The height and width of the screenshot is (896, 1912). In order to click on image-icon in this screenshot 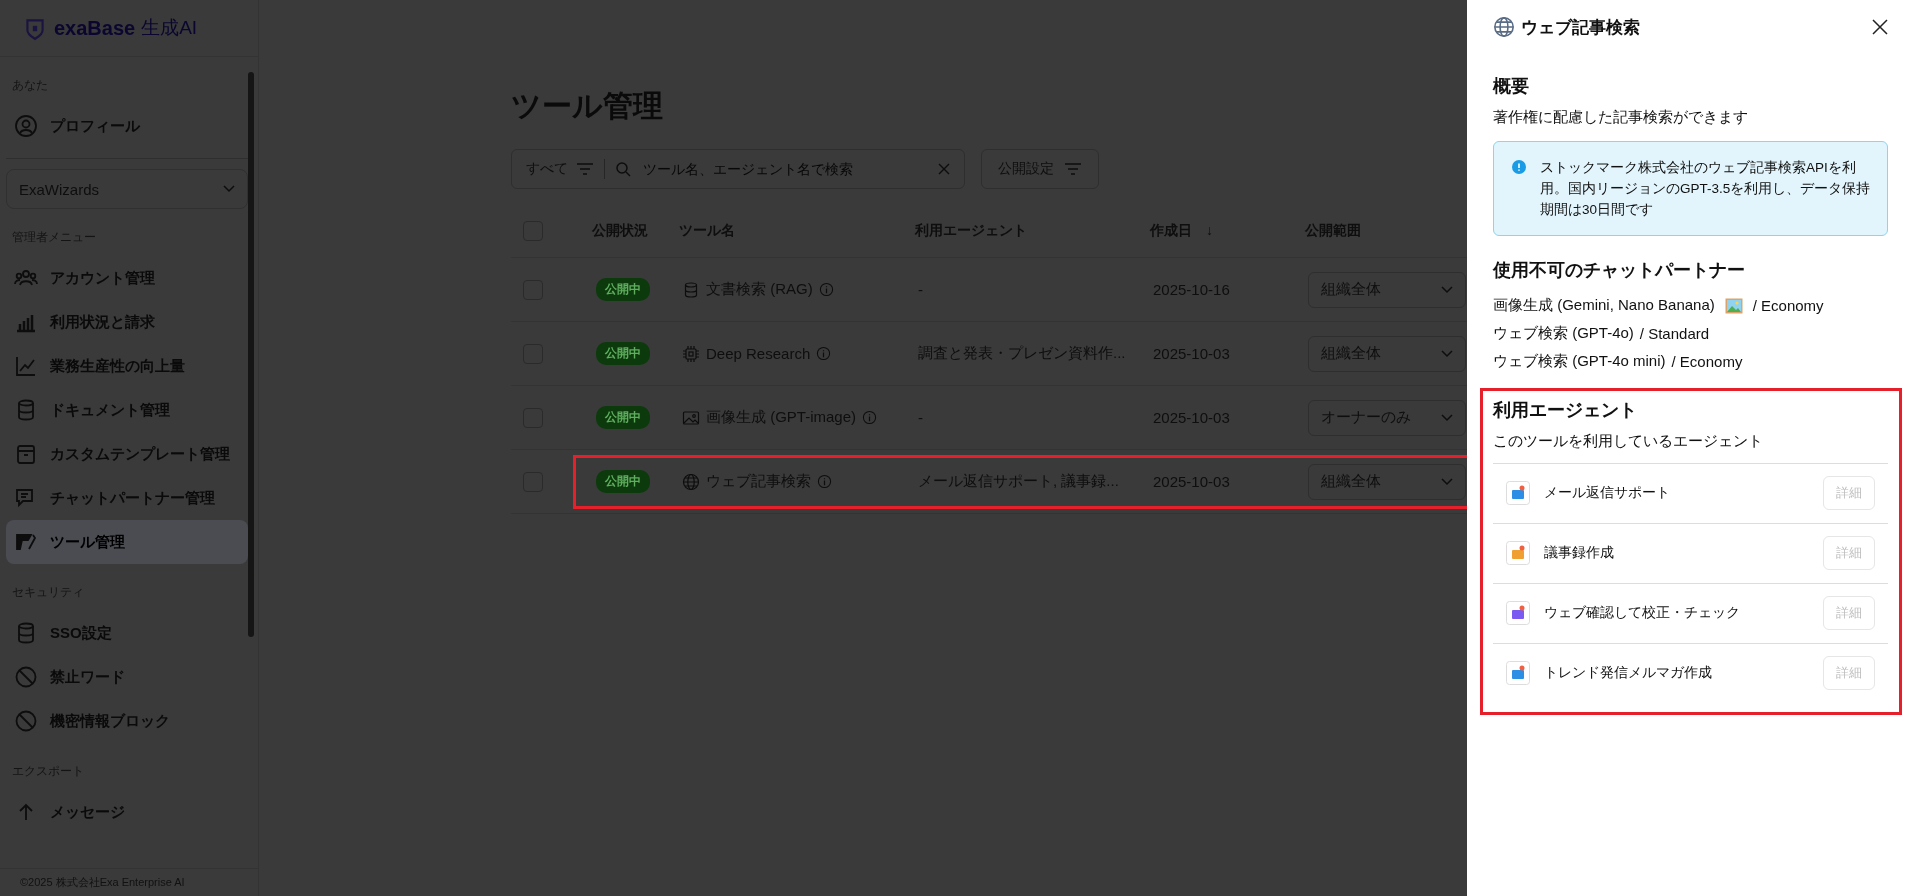, I will do `click(691, 417)`.